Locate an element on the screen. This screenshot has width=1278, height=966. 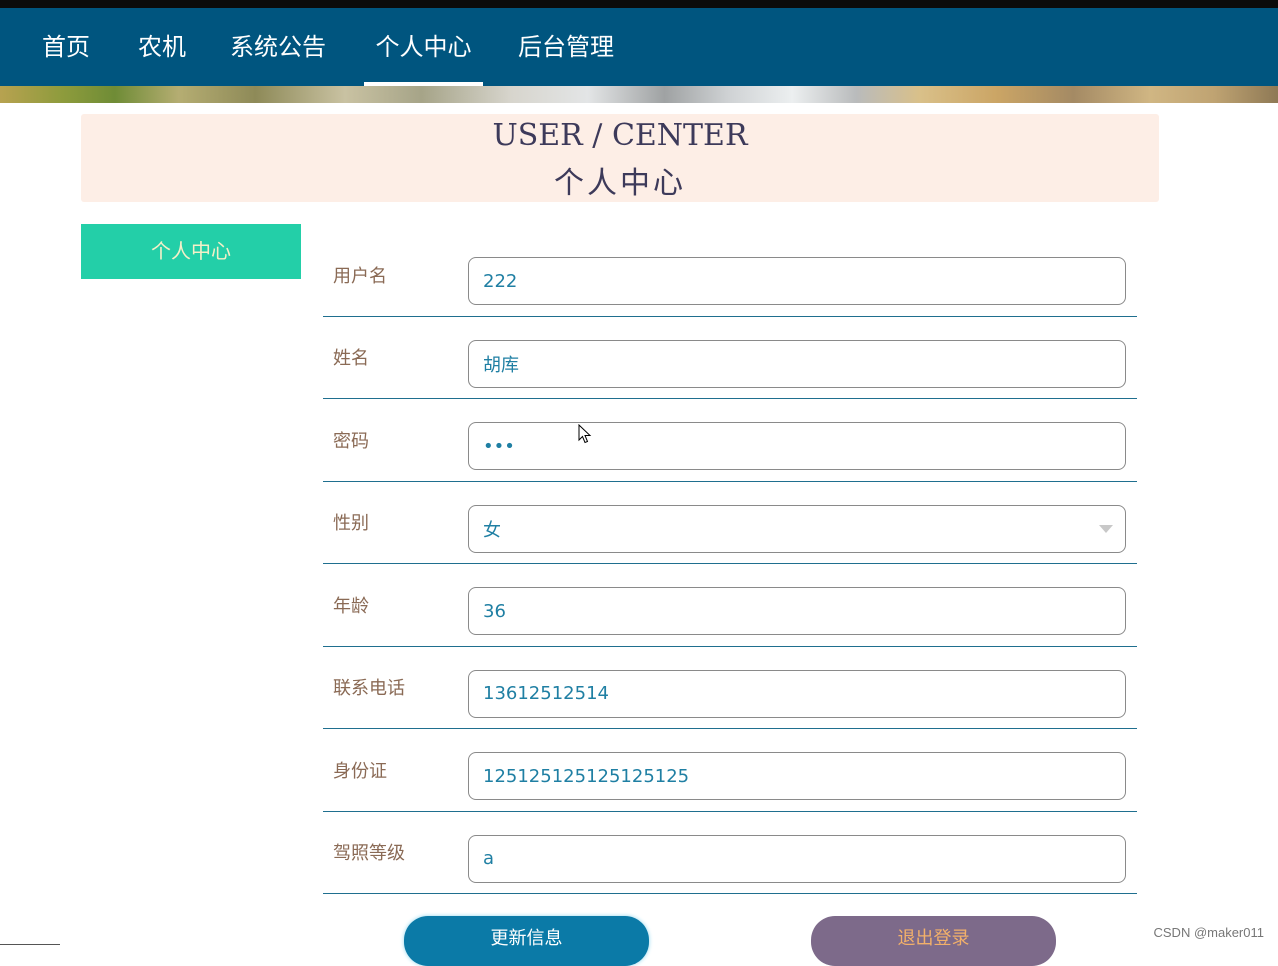
page-title-en: USER / CENTER is located at coordinates (620, 135).